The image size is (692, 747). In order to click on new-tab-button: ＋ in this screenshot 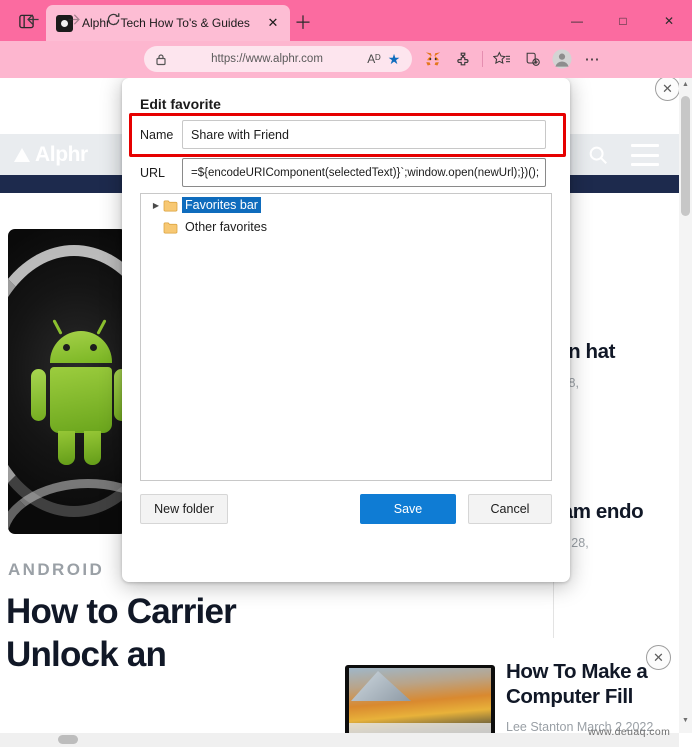, I will do `click(303, 22)`.